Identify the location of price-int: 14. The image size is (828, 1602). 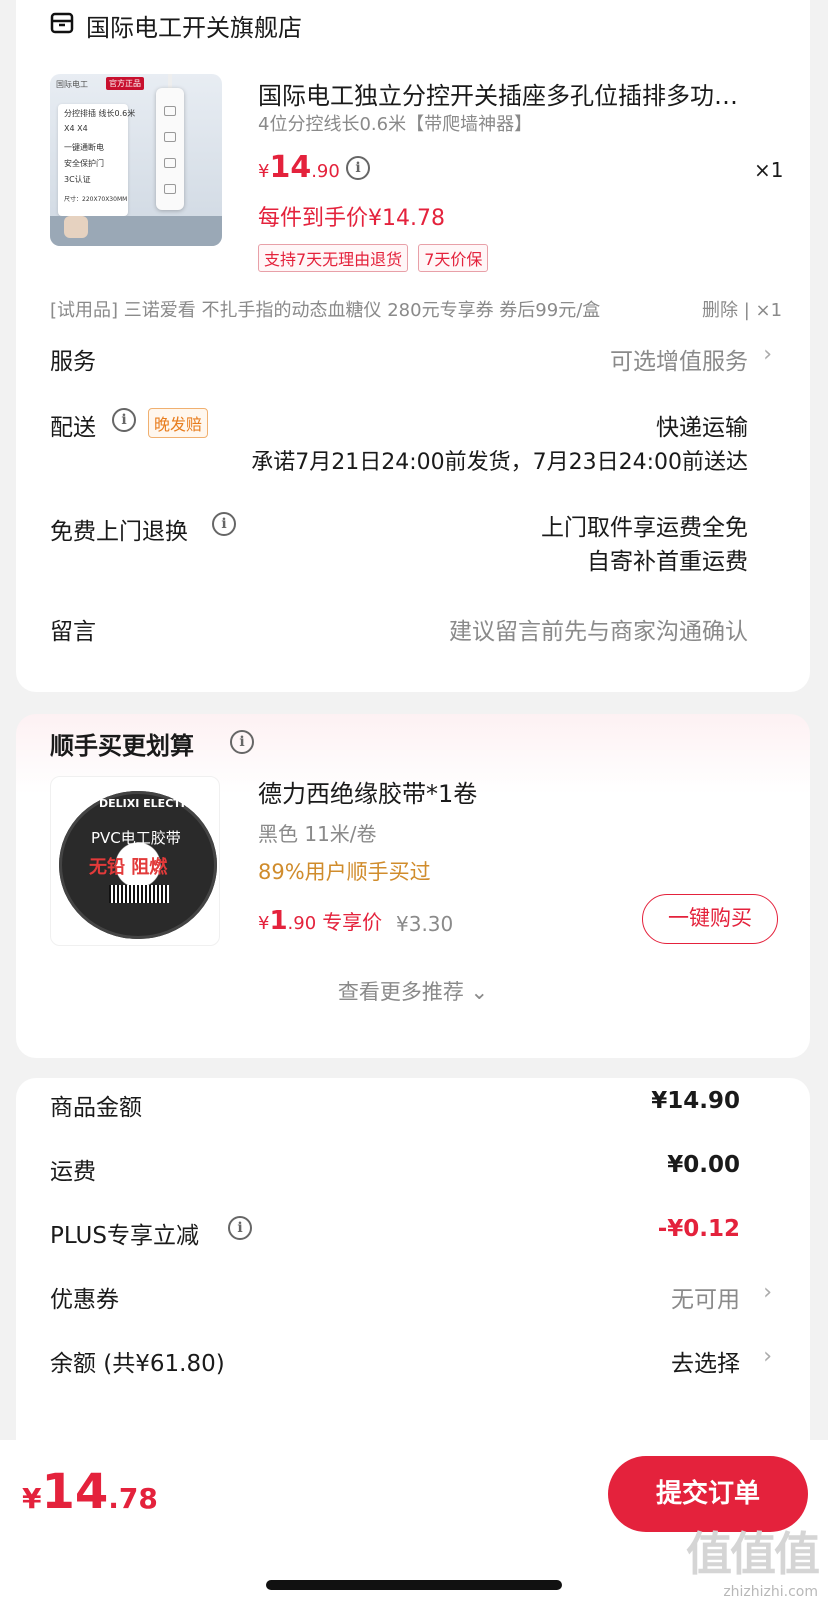
(290, 167).